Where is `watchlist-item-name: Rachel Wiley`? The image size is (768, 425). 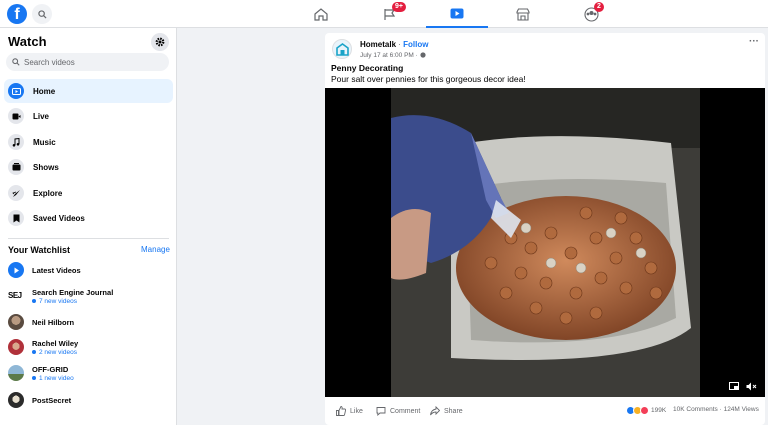
watchlist-item-name: Rachel Wiley is located at coordinates (55, 343).